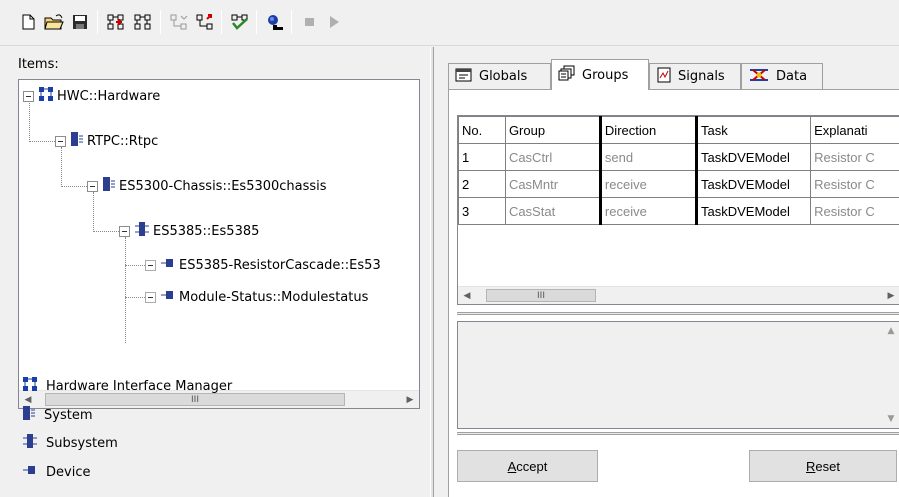 Image resolution: width=899 pixels, height=497 pixels. Describe the element at coordinates (600, 74) in the screenshot. I see `tab-groups: Groups` at that location.